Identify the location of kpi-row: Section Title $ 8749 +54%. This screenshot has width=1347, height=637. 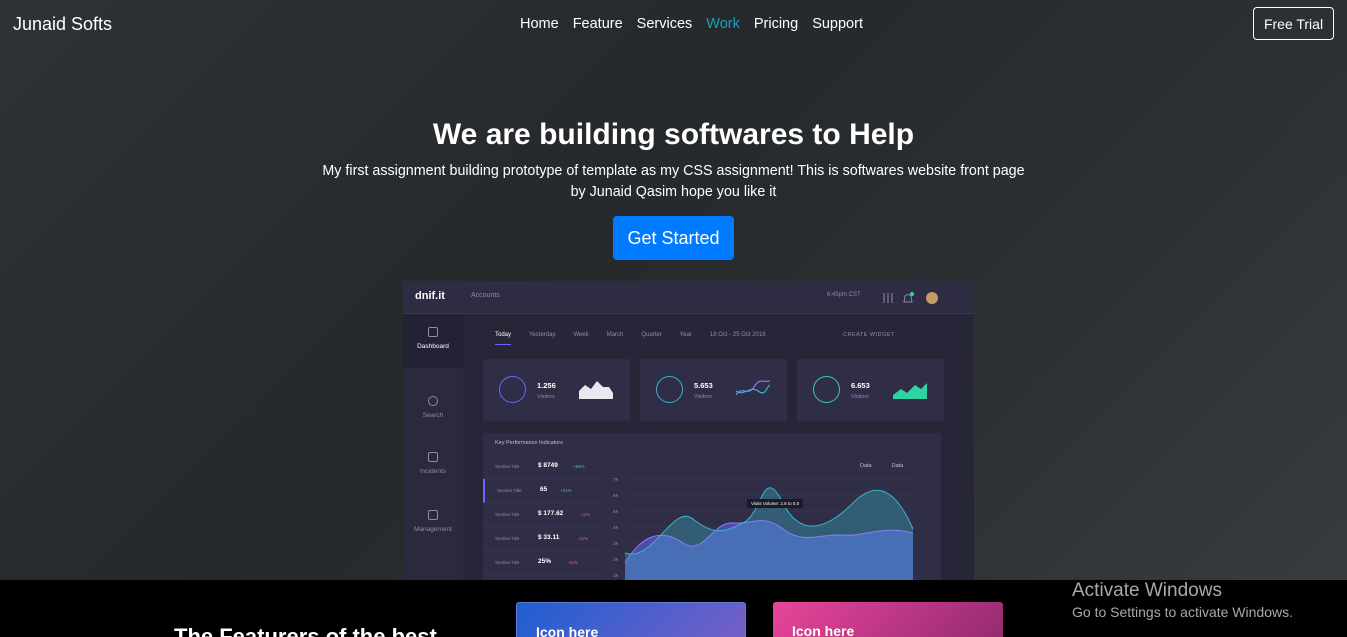
(542, 467).